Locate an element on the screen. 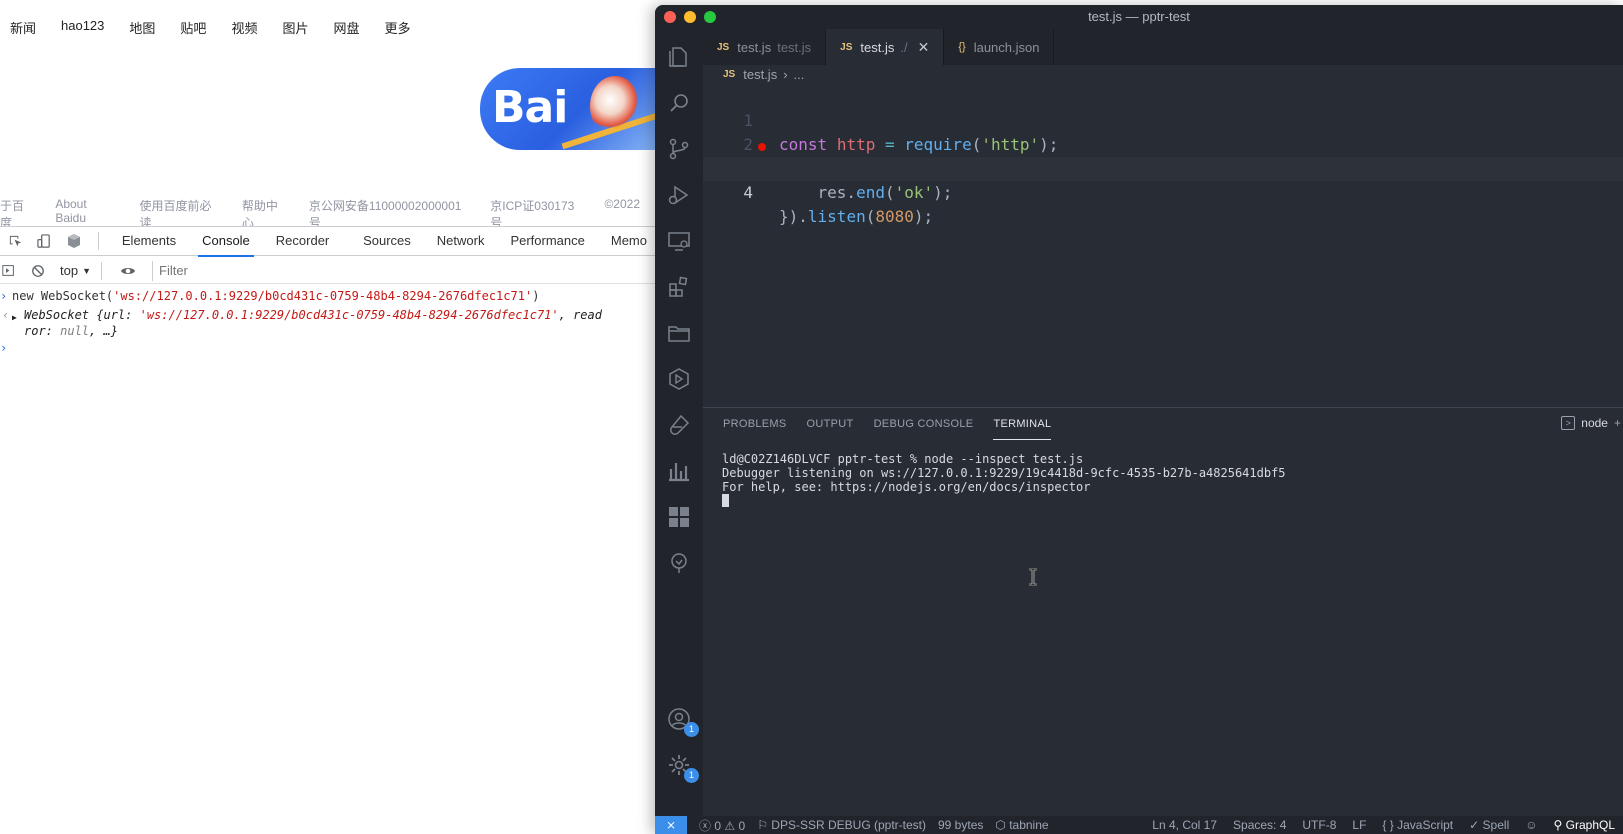 This screenshot has height=834, width=1623. close-window-button is located at coordinates (670, 17).